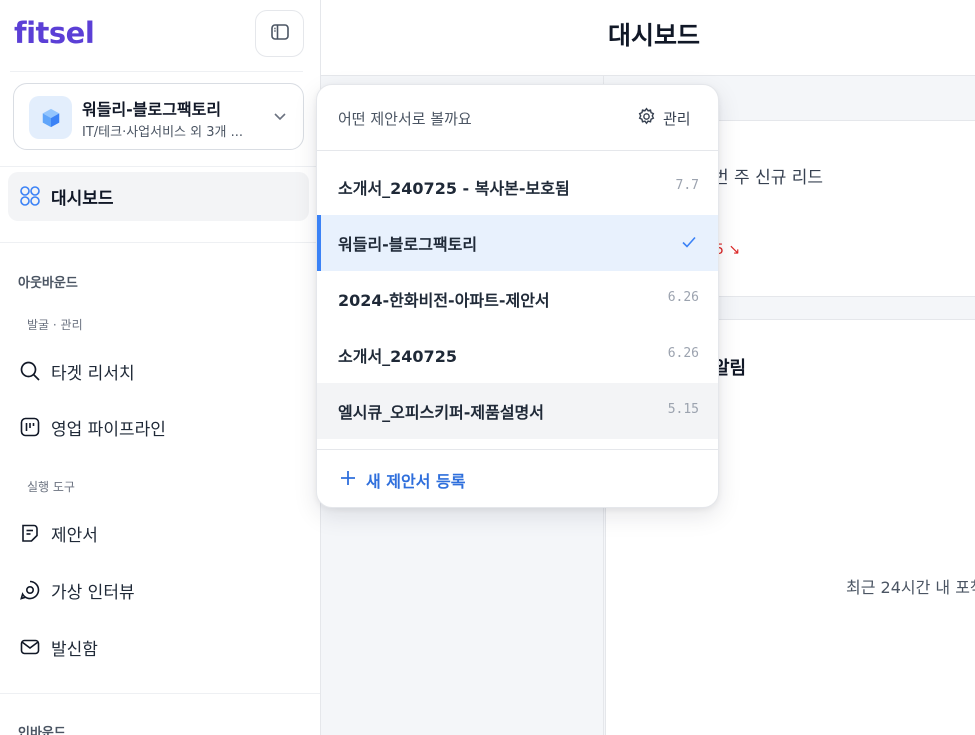 The width and height of the screenshot is (975, 735). I want to click on check-icon, so click(689, 244).